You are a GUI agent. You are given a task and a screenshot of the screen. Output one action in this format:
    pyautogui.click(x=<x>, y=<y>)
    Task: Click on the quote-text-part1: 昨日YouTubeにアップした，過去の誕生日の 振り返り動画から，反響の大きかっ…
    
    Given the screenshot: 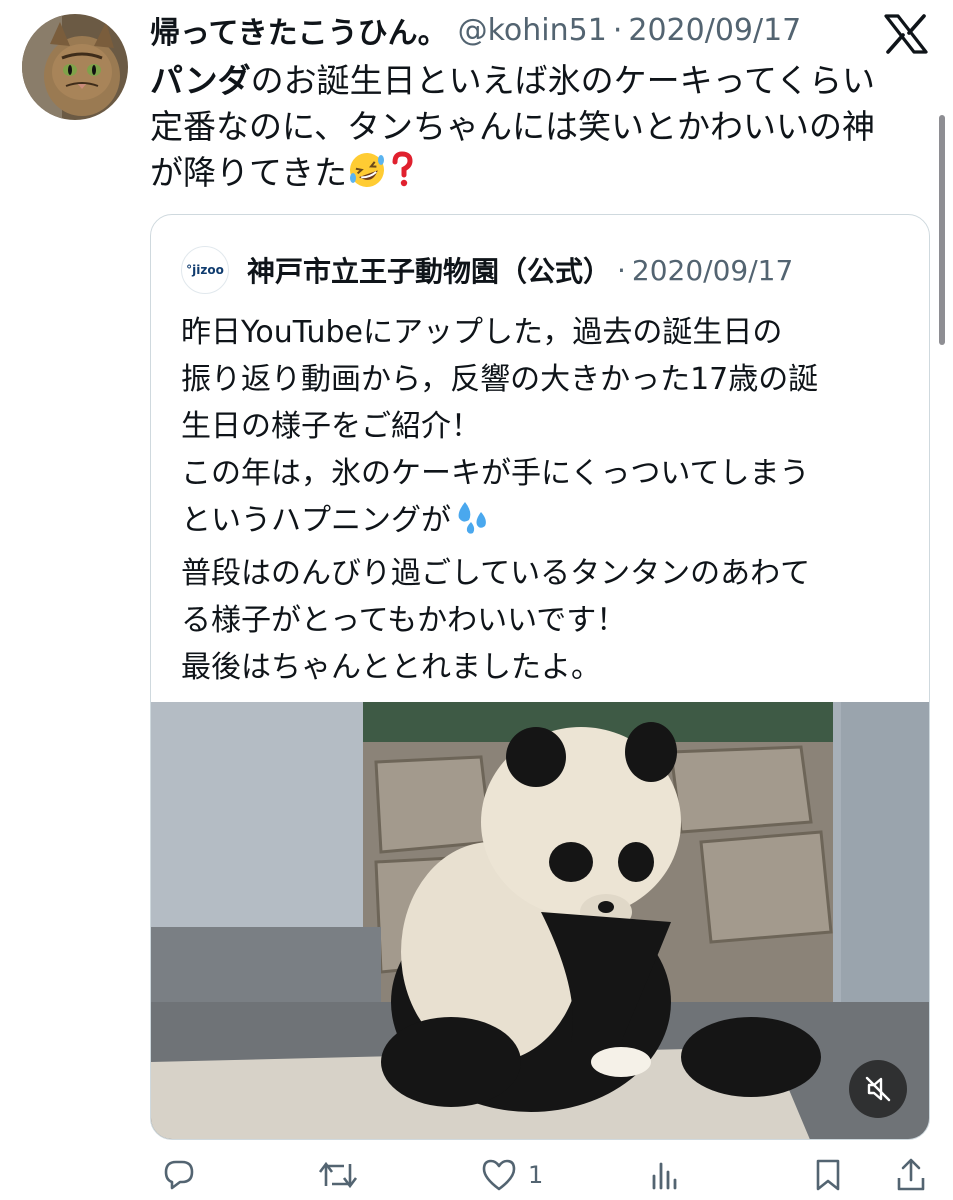 What is the action you would take?
    pyautogui.click(x=500, y=426)
    